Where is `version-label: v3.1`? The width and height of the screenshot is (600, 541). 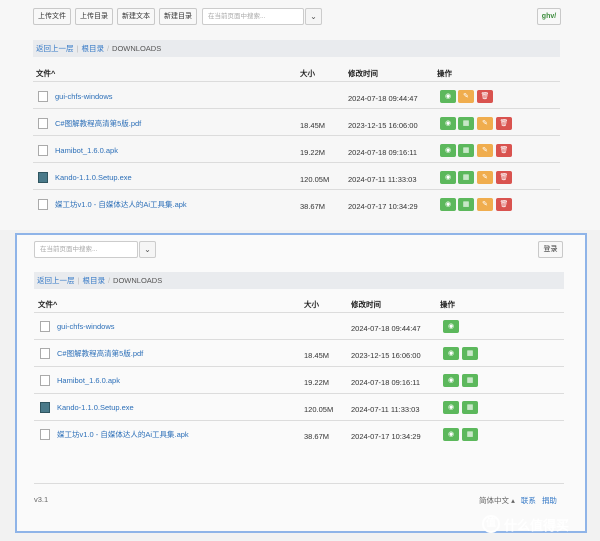
version-label: v3.1 is located at coordinates (41, 499).